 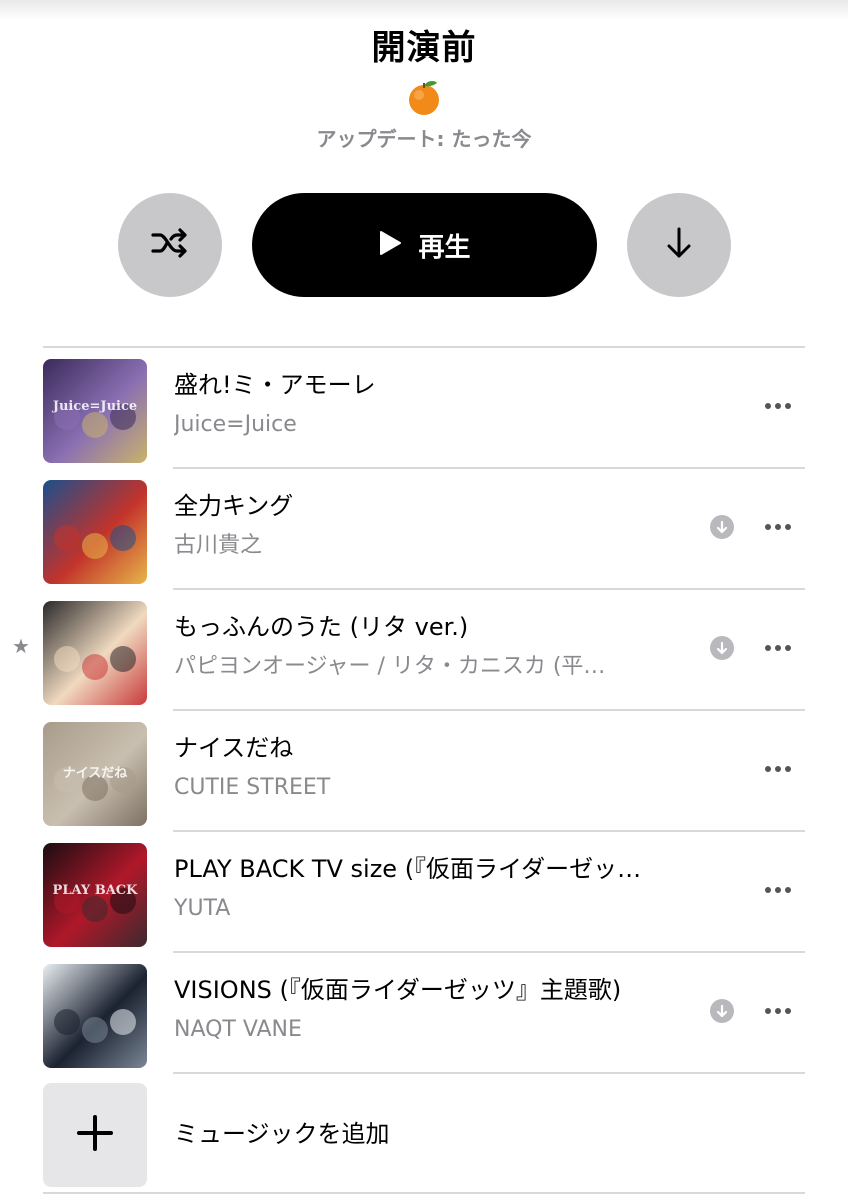 I want to click on play-button: 再生, so click(x=424, y=245).